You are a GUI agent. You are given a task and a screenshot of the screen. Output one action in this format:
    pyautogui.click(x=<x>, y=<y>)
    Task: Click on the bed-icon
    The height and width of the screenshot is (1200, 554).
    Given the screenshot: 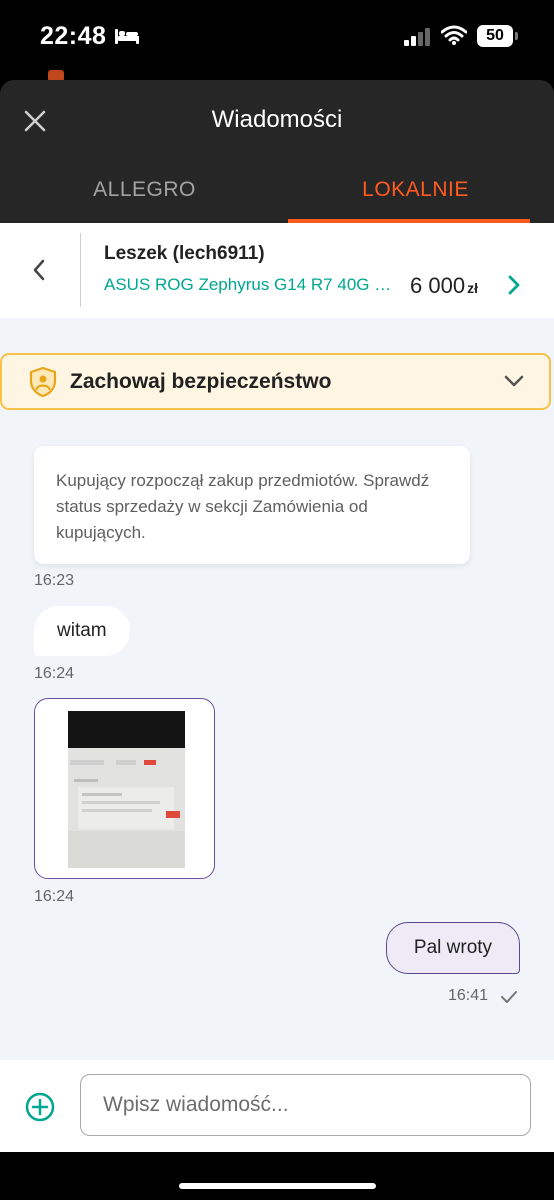 What is the action you would take?
    pyautogui.click(x=127, y=36)
    